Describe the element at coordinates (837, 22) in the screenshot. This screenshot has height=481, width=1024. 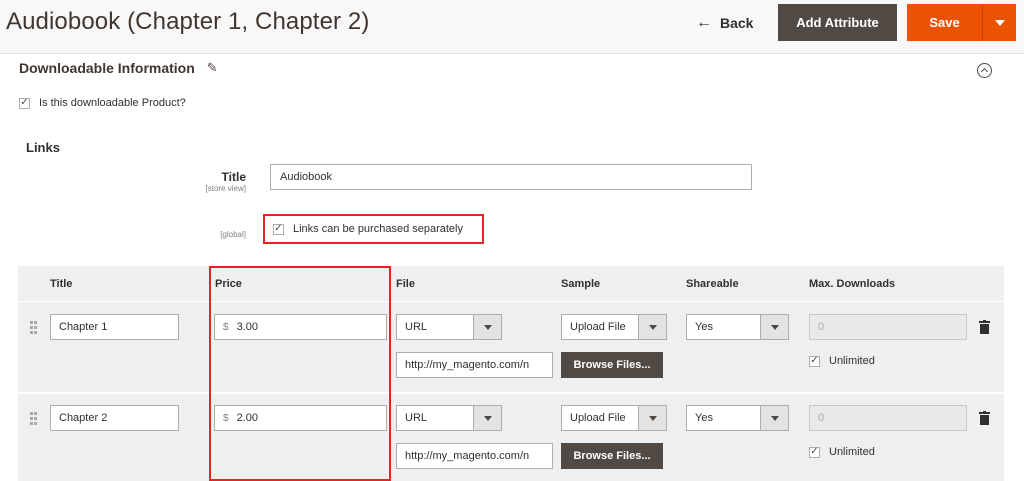
I see `add-attribute-button: Add Attribute` at that location.